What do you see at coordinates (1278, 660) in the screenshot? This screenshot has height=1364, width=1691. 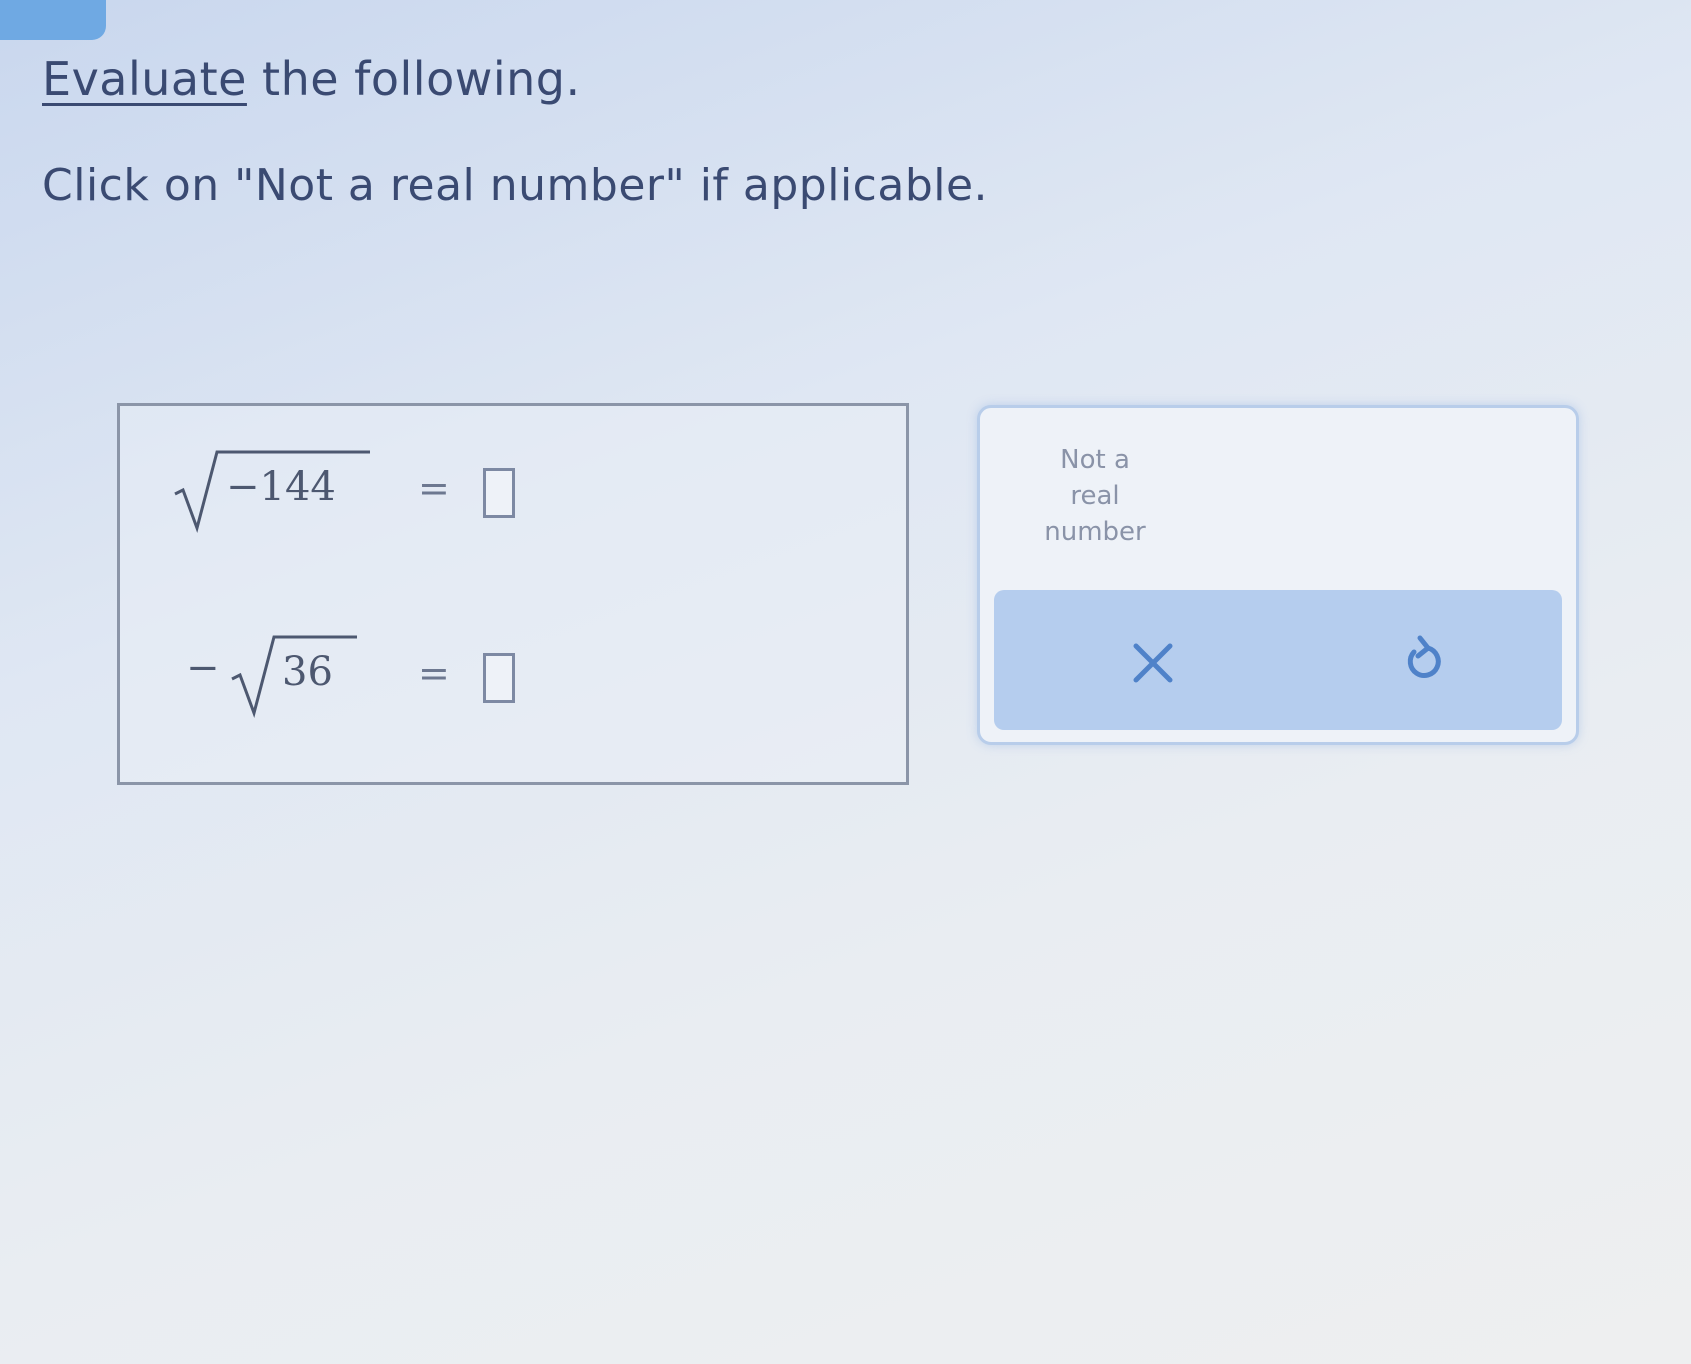 I see `action-bar` at bounding box center [1278, 660].